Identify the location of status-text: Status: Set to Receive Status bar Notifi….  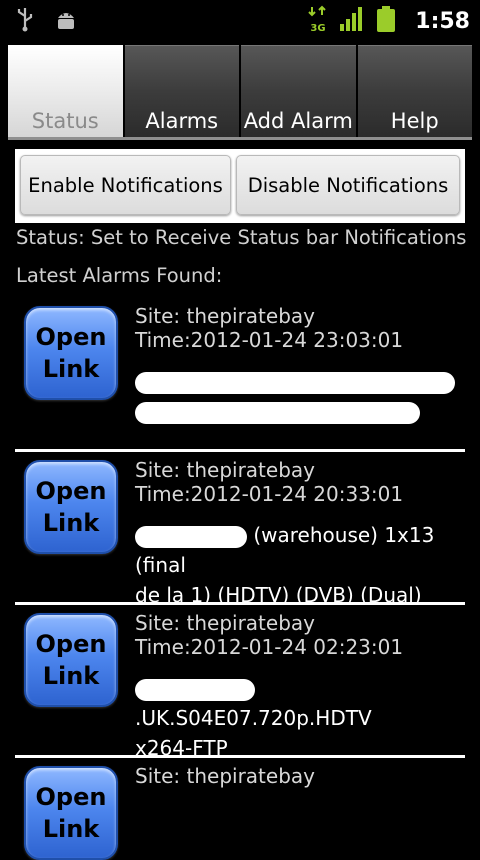
(241, 237).